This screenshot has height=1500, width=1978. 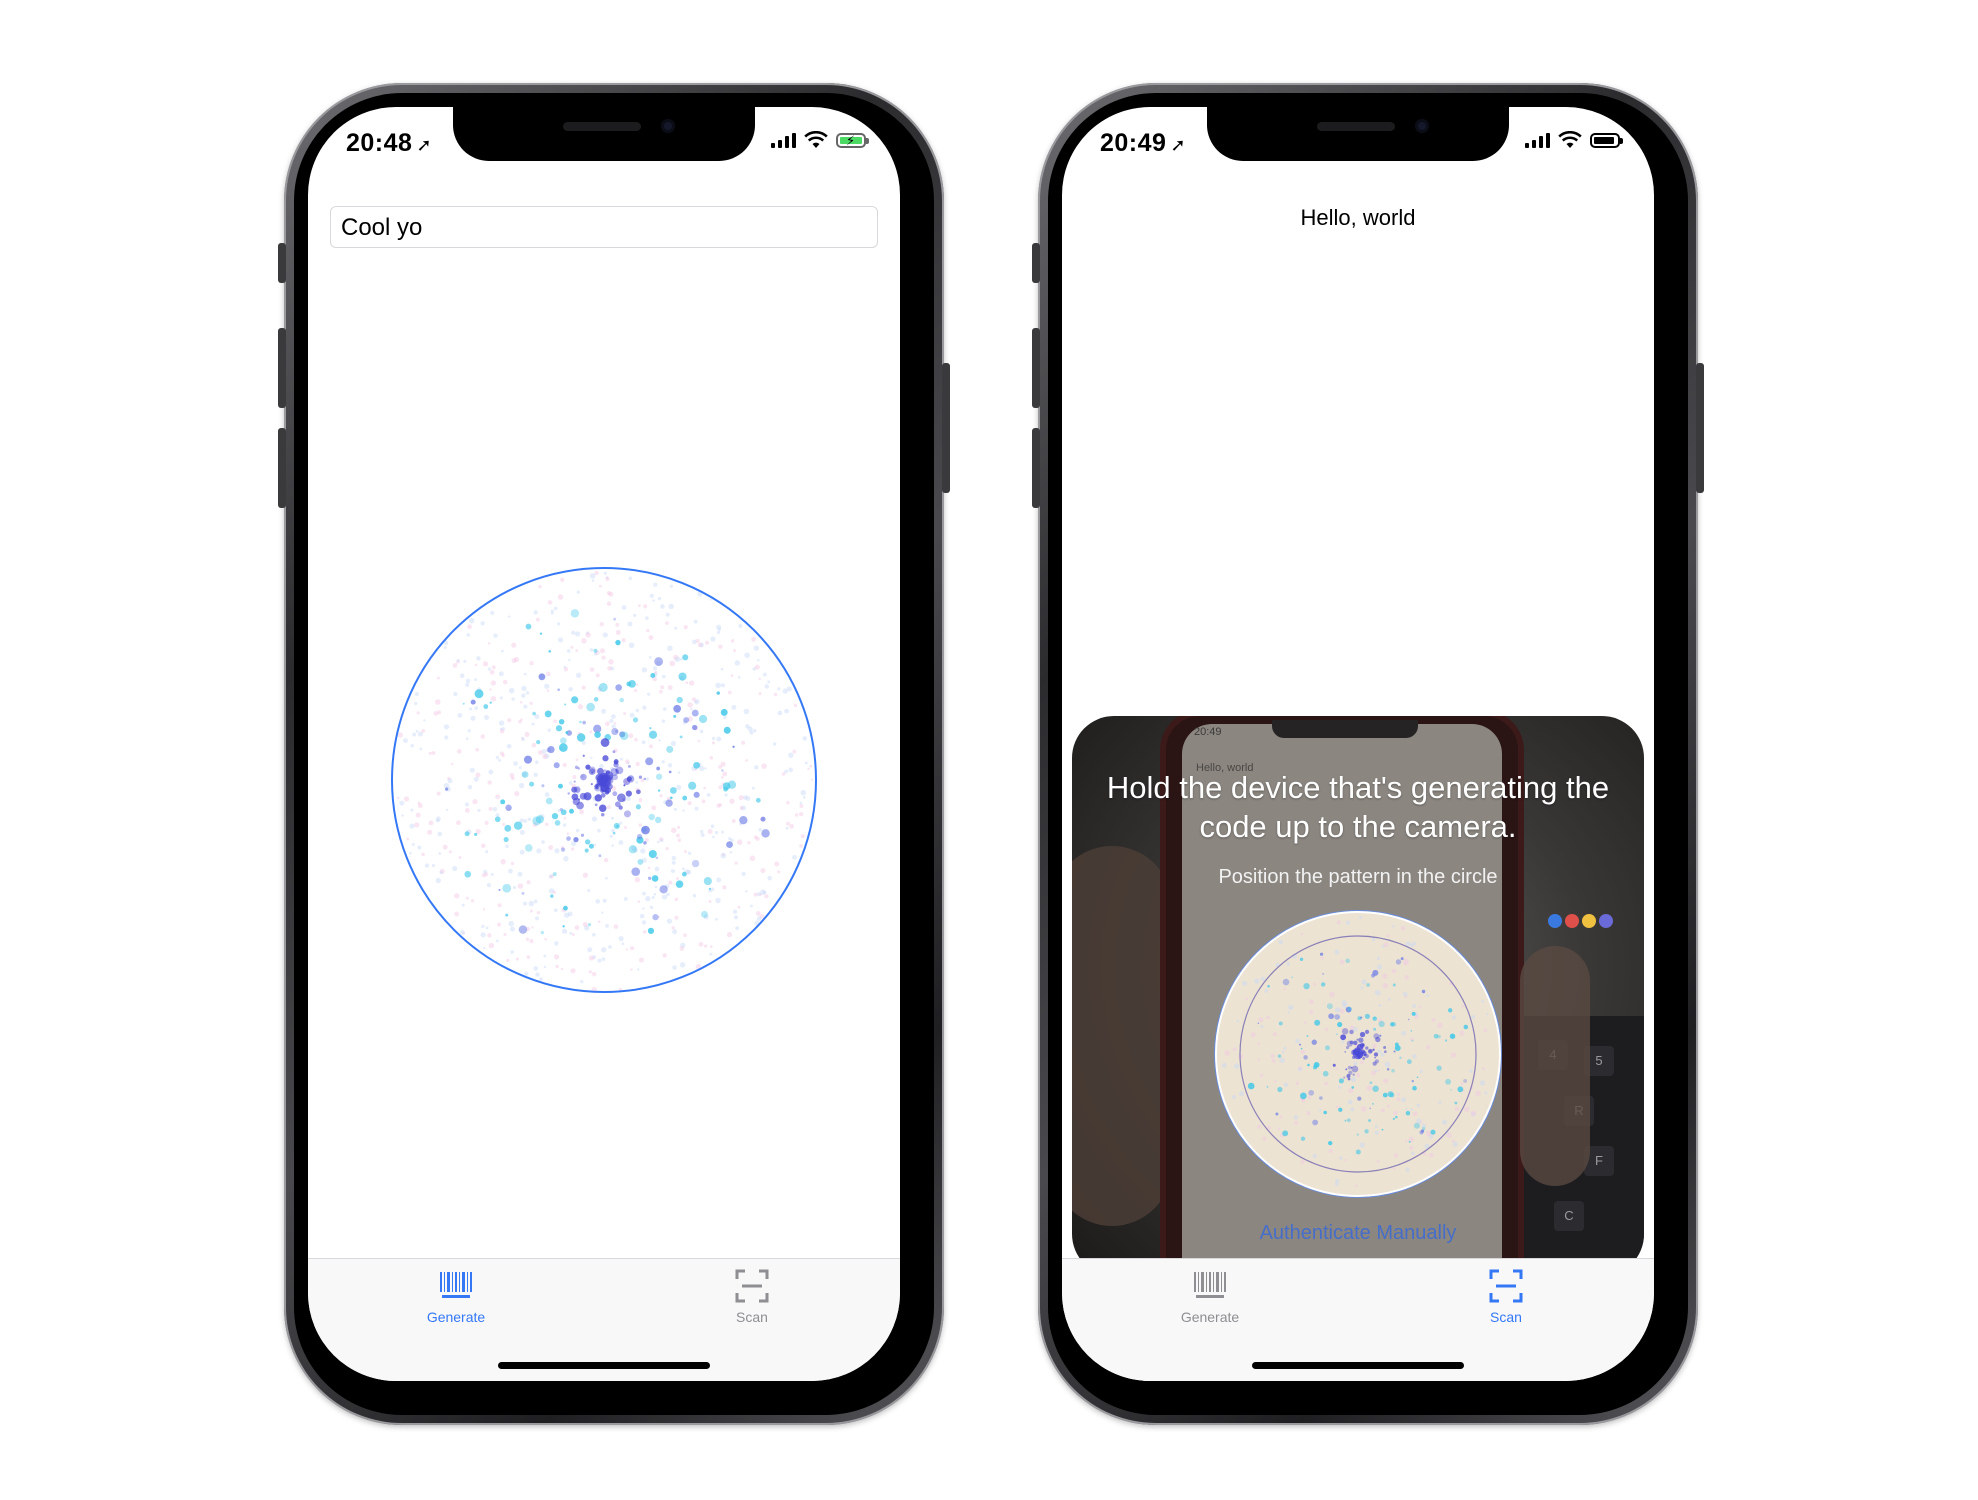 I want to click on status-time: 20:49 ➚, so click(x=1143, y=143).